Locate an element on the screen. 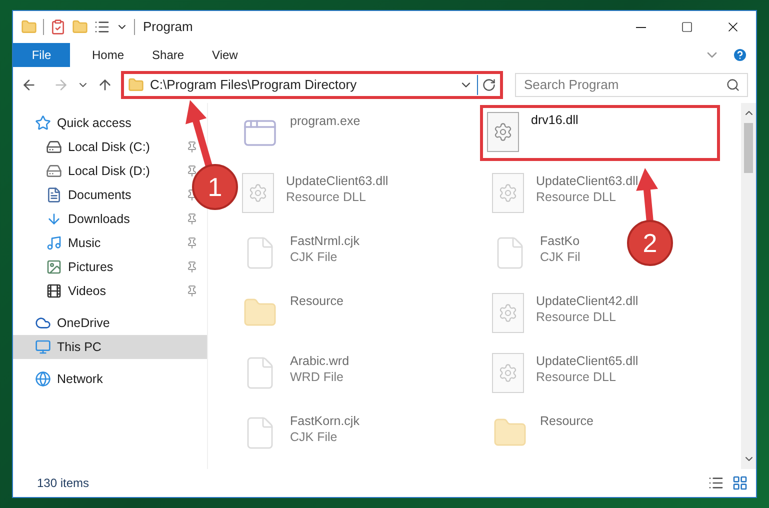 This screenshot has width=769, height=508. sidebar-item: Music is located at coordinates (59, 243).